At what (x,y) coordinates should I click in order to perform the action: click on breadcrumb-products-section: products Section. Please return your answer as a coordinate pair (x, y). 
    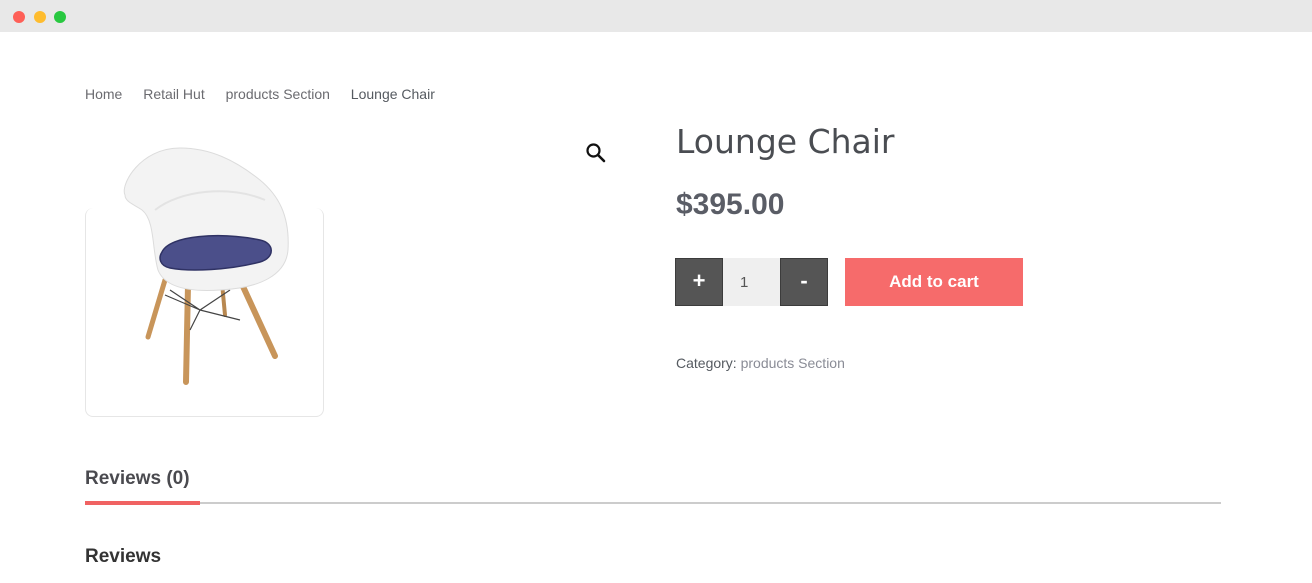
    Looking at the image, I should click on (278, 94).